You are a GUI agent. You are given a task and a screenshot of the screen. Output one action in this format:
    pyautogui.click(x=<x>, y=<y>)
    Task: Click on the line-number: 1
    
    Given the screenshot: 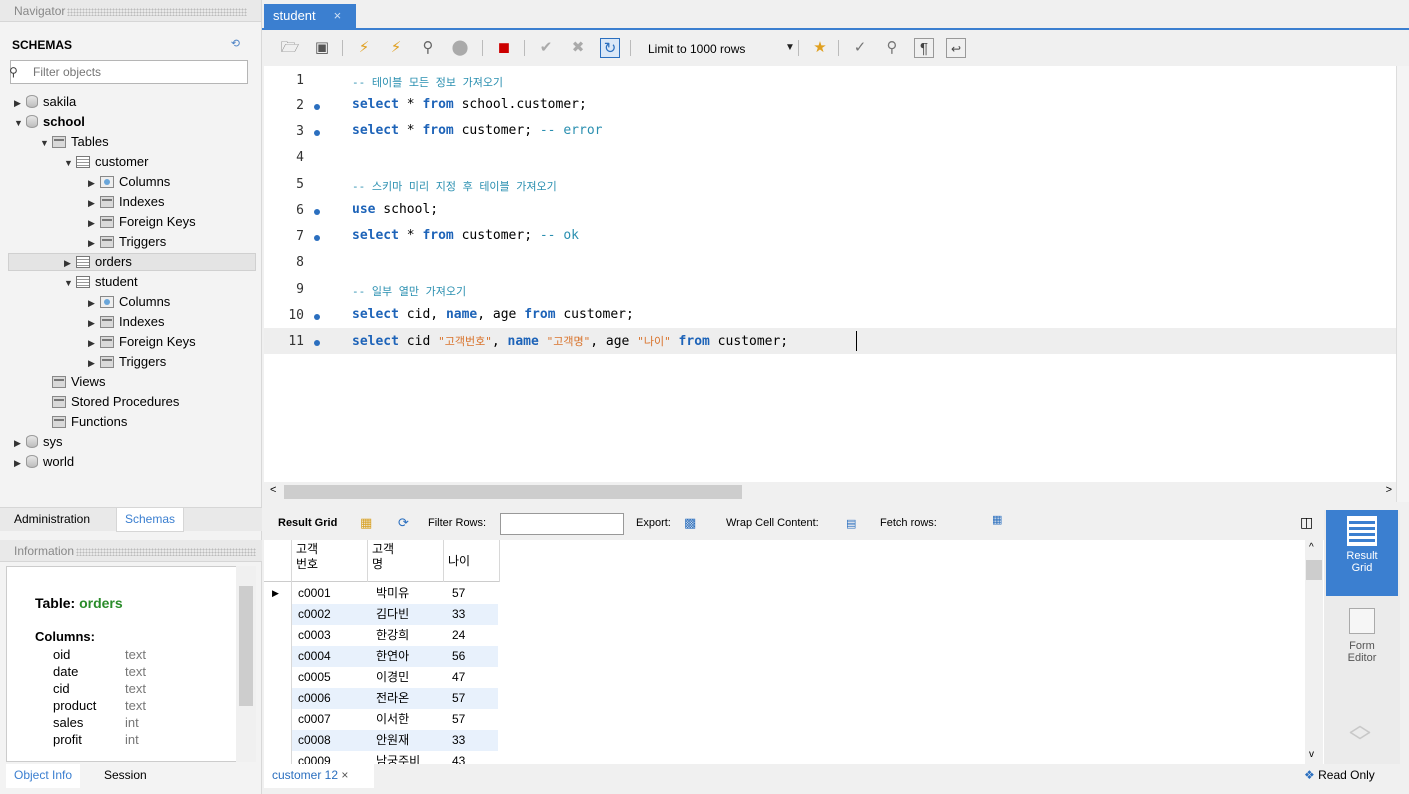 What is the action you would take?
    pyautogui.click(x=300, y=80)
    